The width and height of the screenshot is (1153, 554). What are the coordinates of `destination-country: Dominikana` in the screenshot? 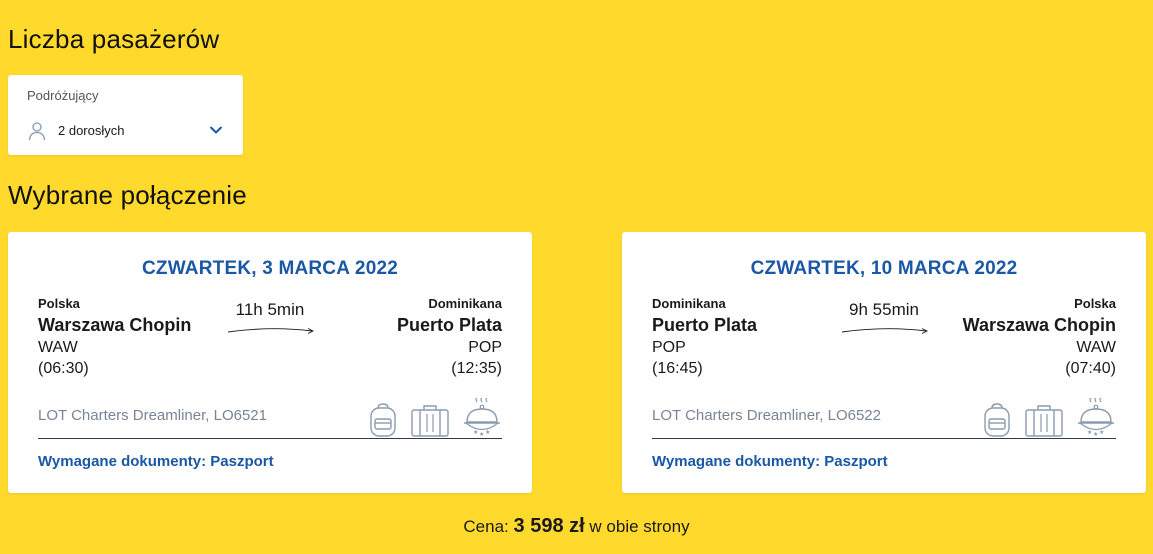 It's located at (465, 303).